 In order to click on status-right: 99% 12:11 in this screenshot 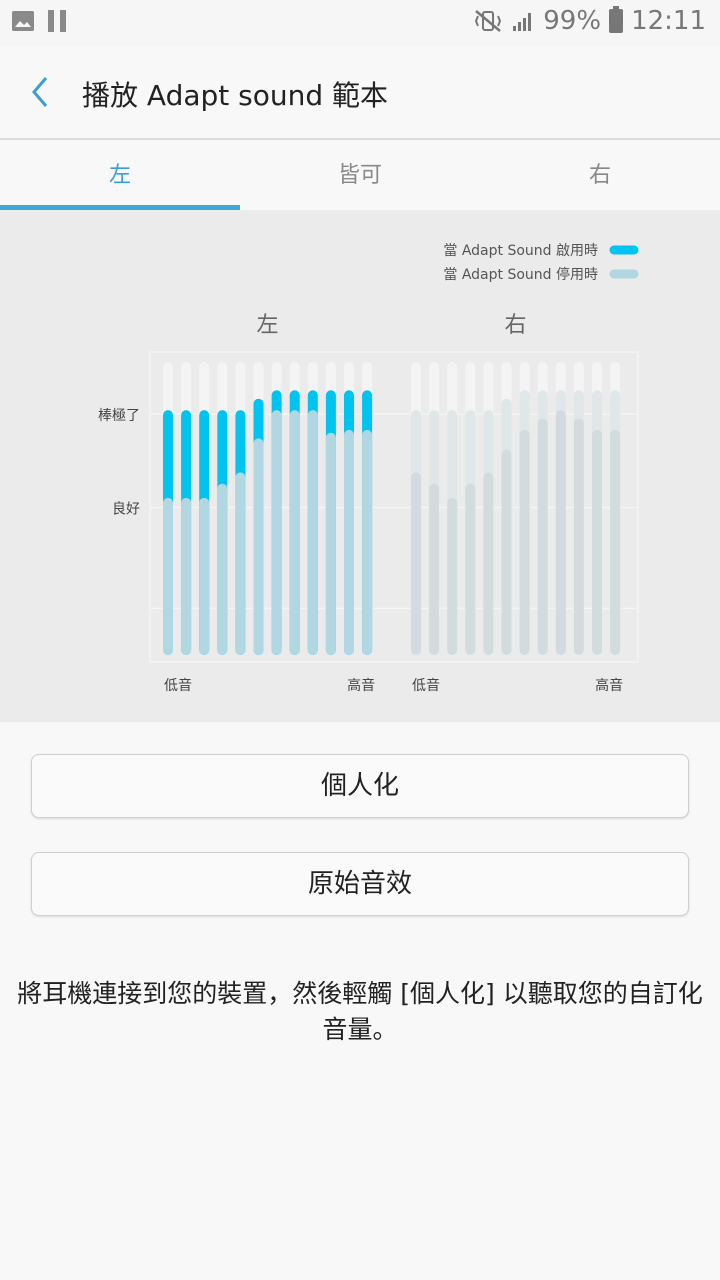, I will do `click(589, 21)`.